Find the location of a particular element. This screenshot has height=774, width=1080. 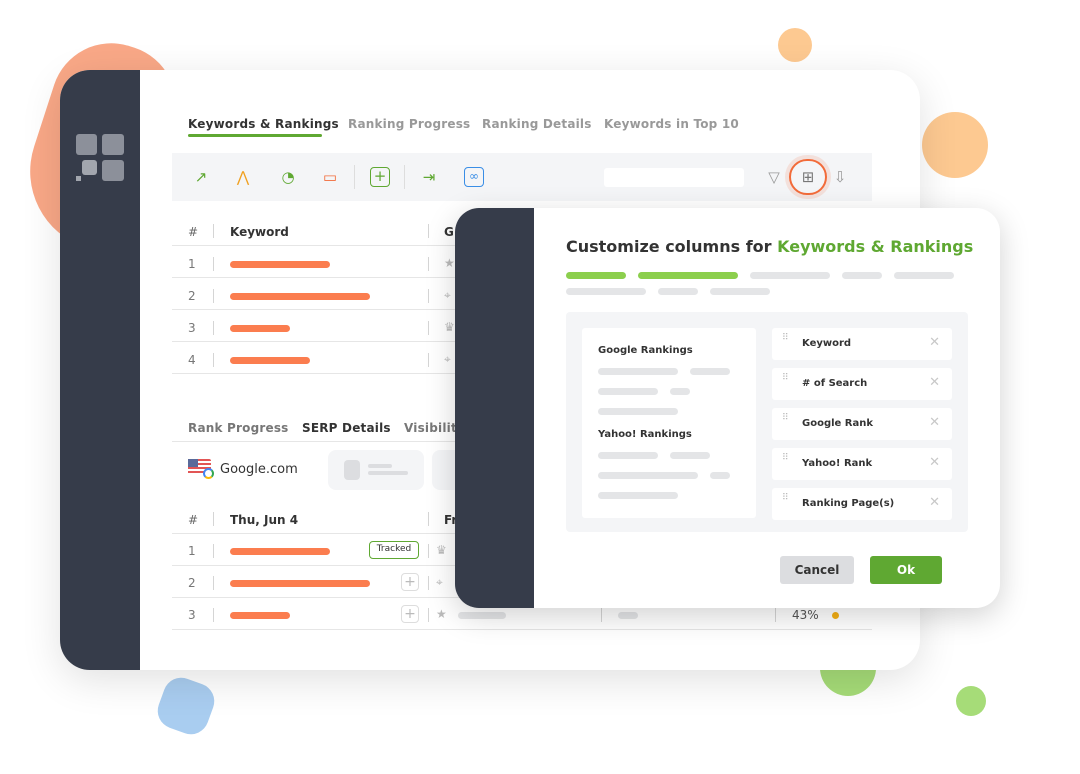

export-icon: ⇩ is located at coordinates (840, 177).